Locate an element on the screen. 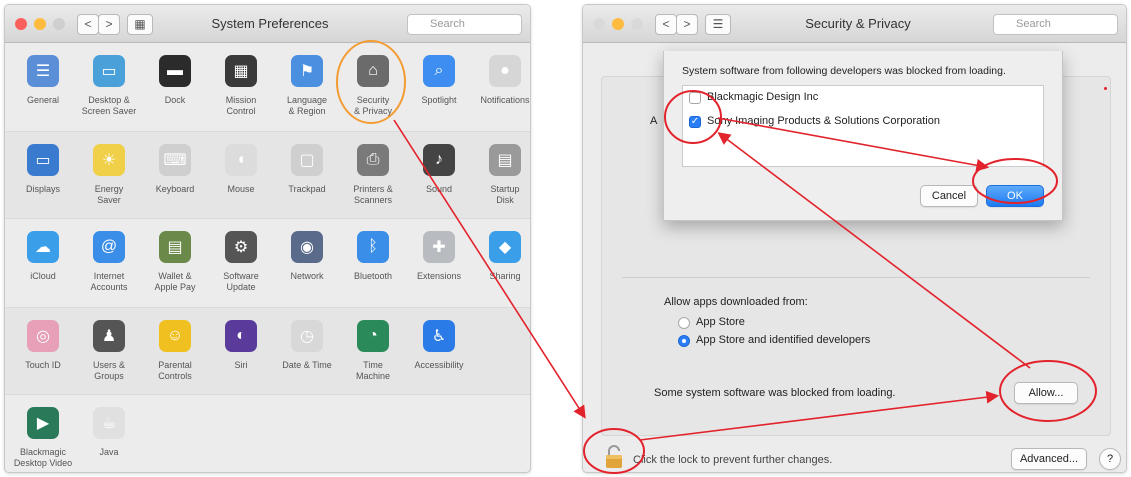  pane-label: Displays is located at coordinates (42, 189).